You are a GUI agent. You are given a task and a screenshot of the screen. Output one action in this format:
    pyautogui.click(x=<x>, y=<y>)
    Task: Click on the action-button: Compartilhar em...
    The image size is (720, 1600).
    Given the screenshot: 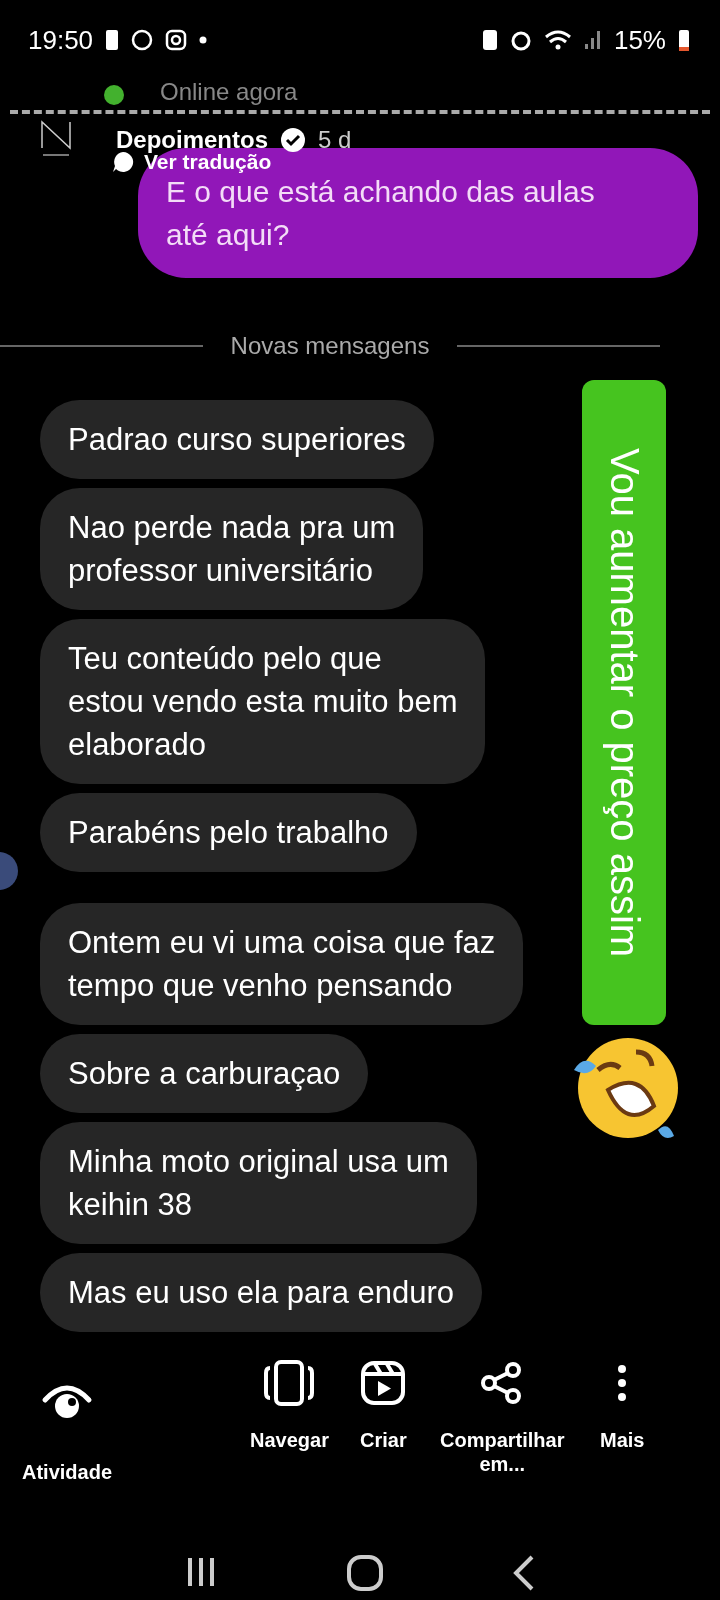 What is the action you would take?
    pyautogui.click(x=502, y=1418)
    